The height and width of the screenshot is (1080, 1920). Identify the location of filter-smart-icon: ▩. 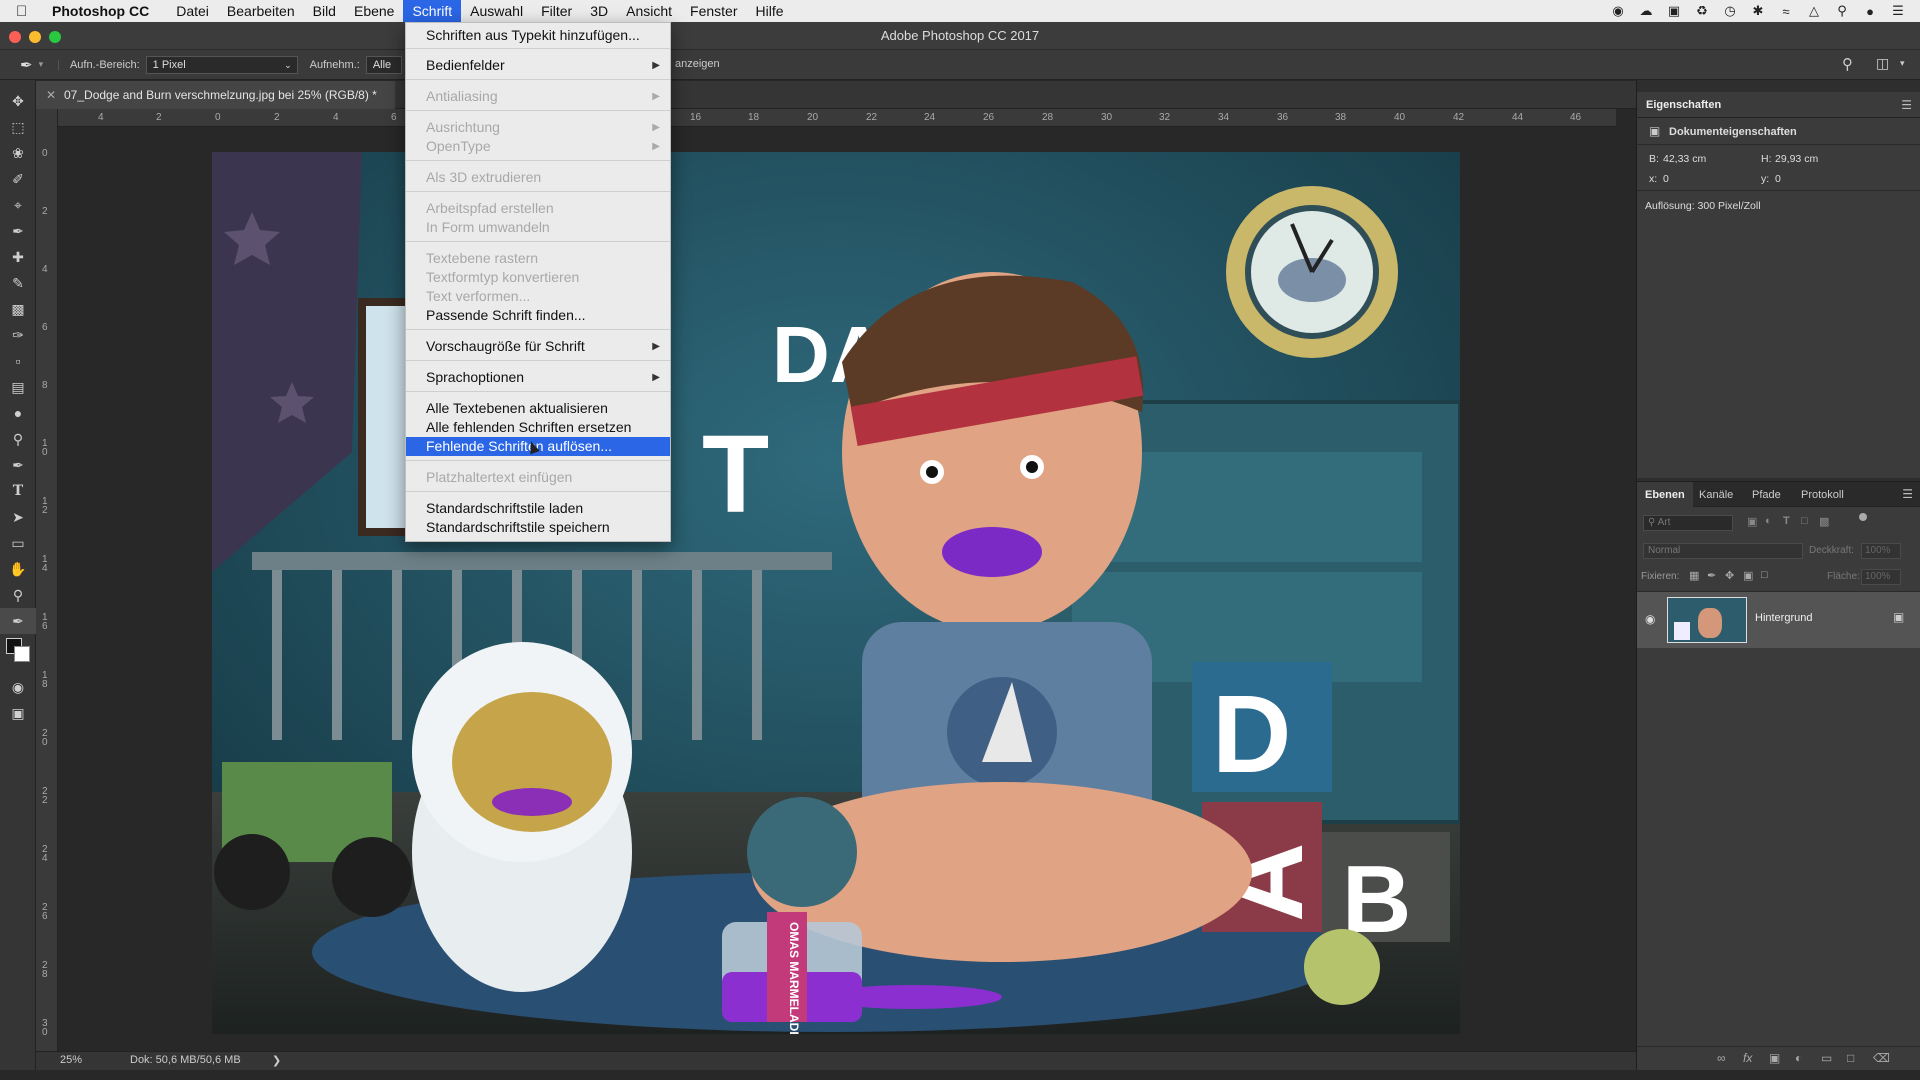
(1824, 521).